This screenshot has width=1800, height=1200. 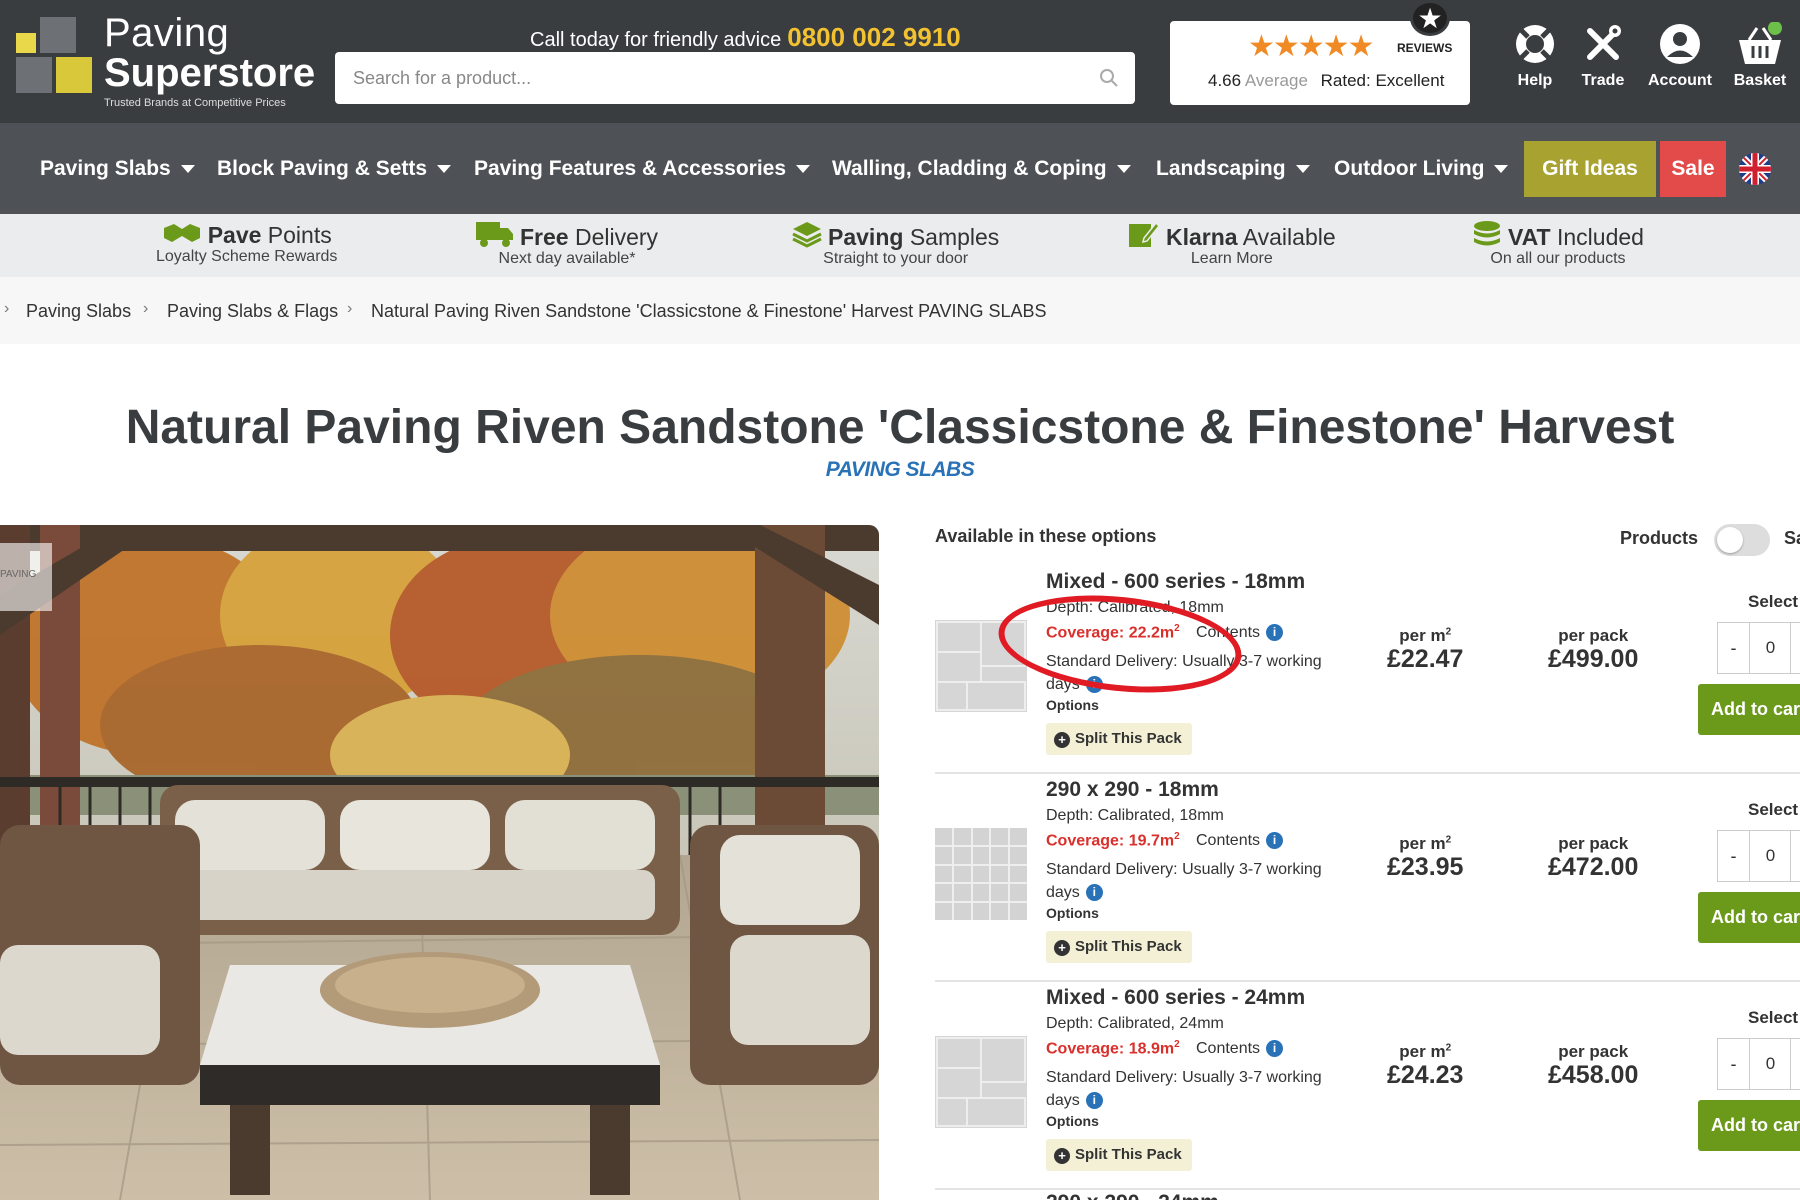 What do you see at coordinates (252, 311) in the screenshot?
I see `breadcrumb-link-slabs-flags: Paving Slabs & Flags` at bounding box center [252, 311].